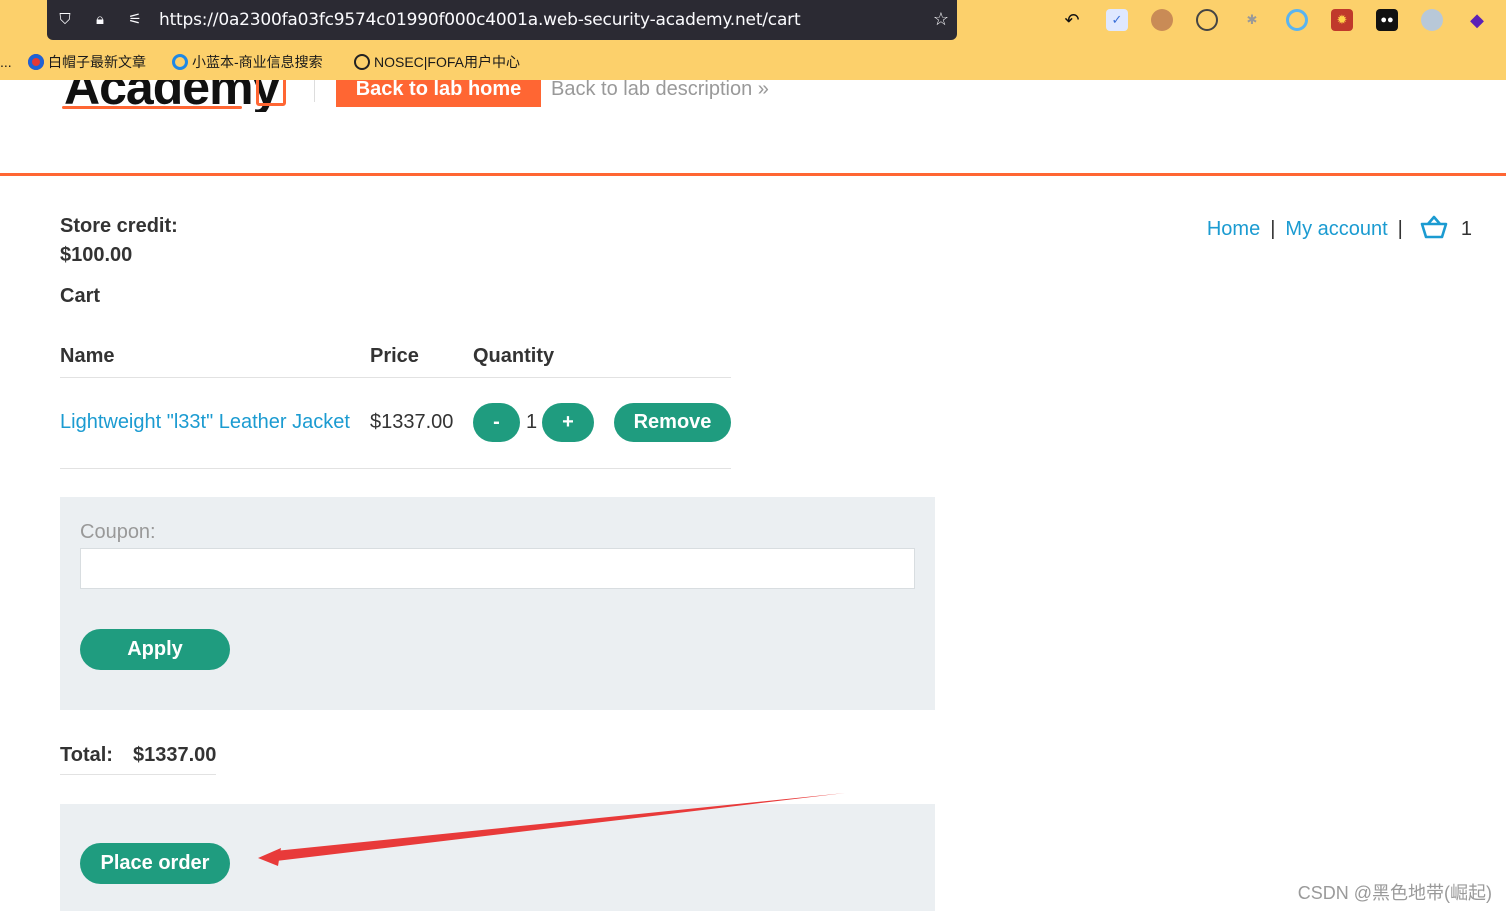  Describe the element at coordinates (1387, 20) in the screenshot. I see `extension-mask-icon: ●●` at that location.